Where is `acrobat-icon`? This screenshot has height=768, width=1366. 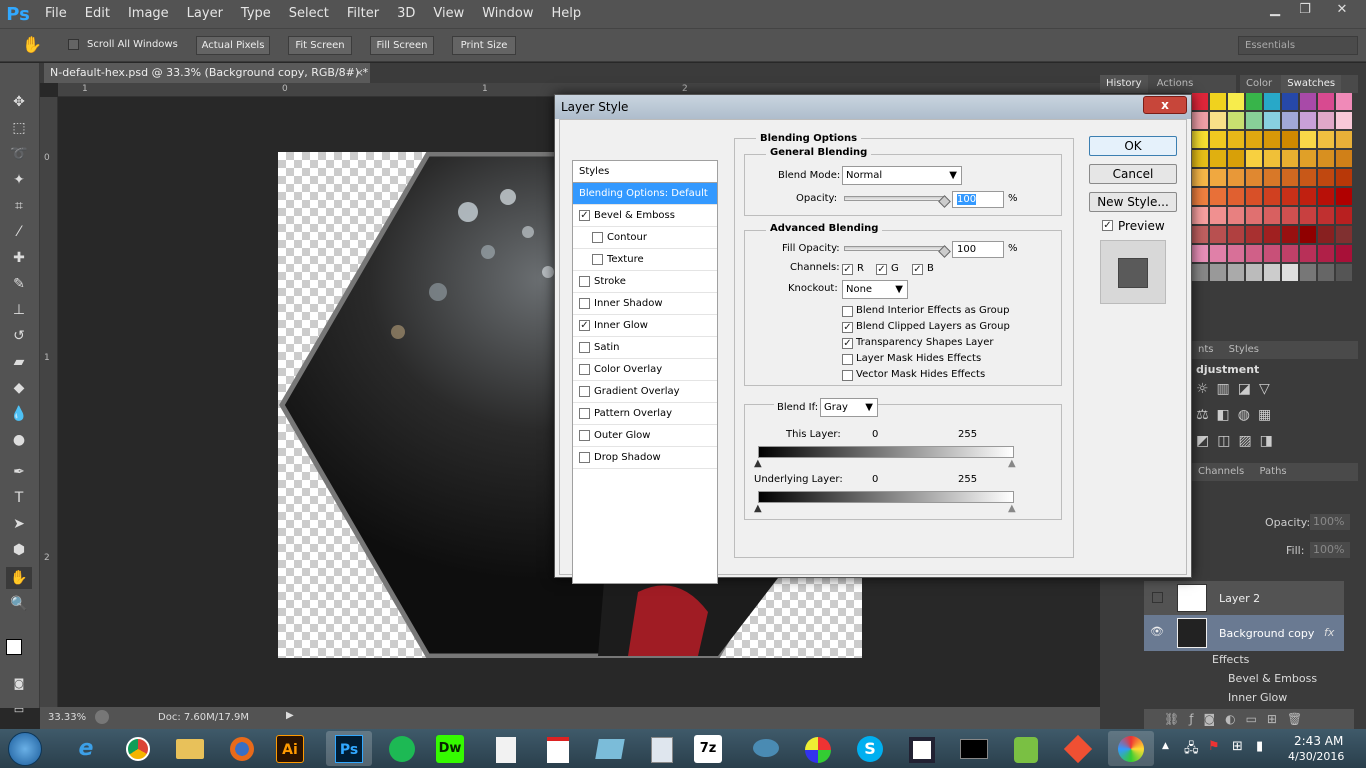
acrobat-icon is located at coordinates (558, 748).